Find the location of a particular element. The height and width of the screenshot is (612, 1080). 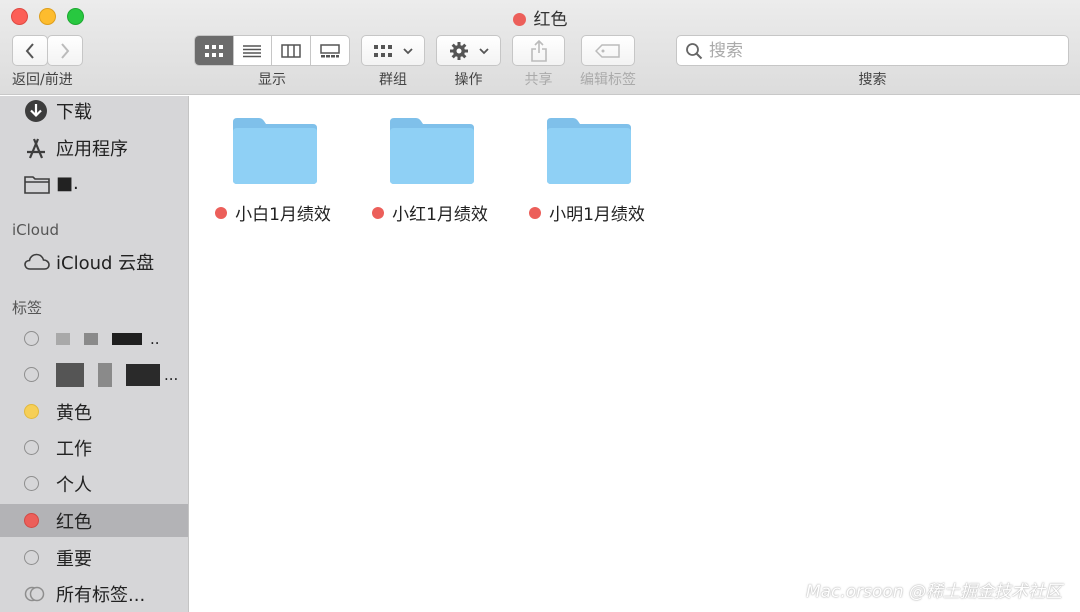

columns-icon is located at coordinates (291, 50).